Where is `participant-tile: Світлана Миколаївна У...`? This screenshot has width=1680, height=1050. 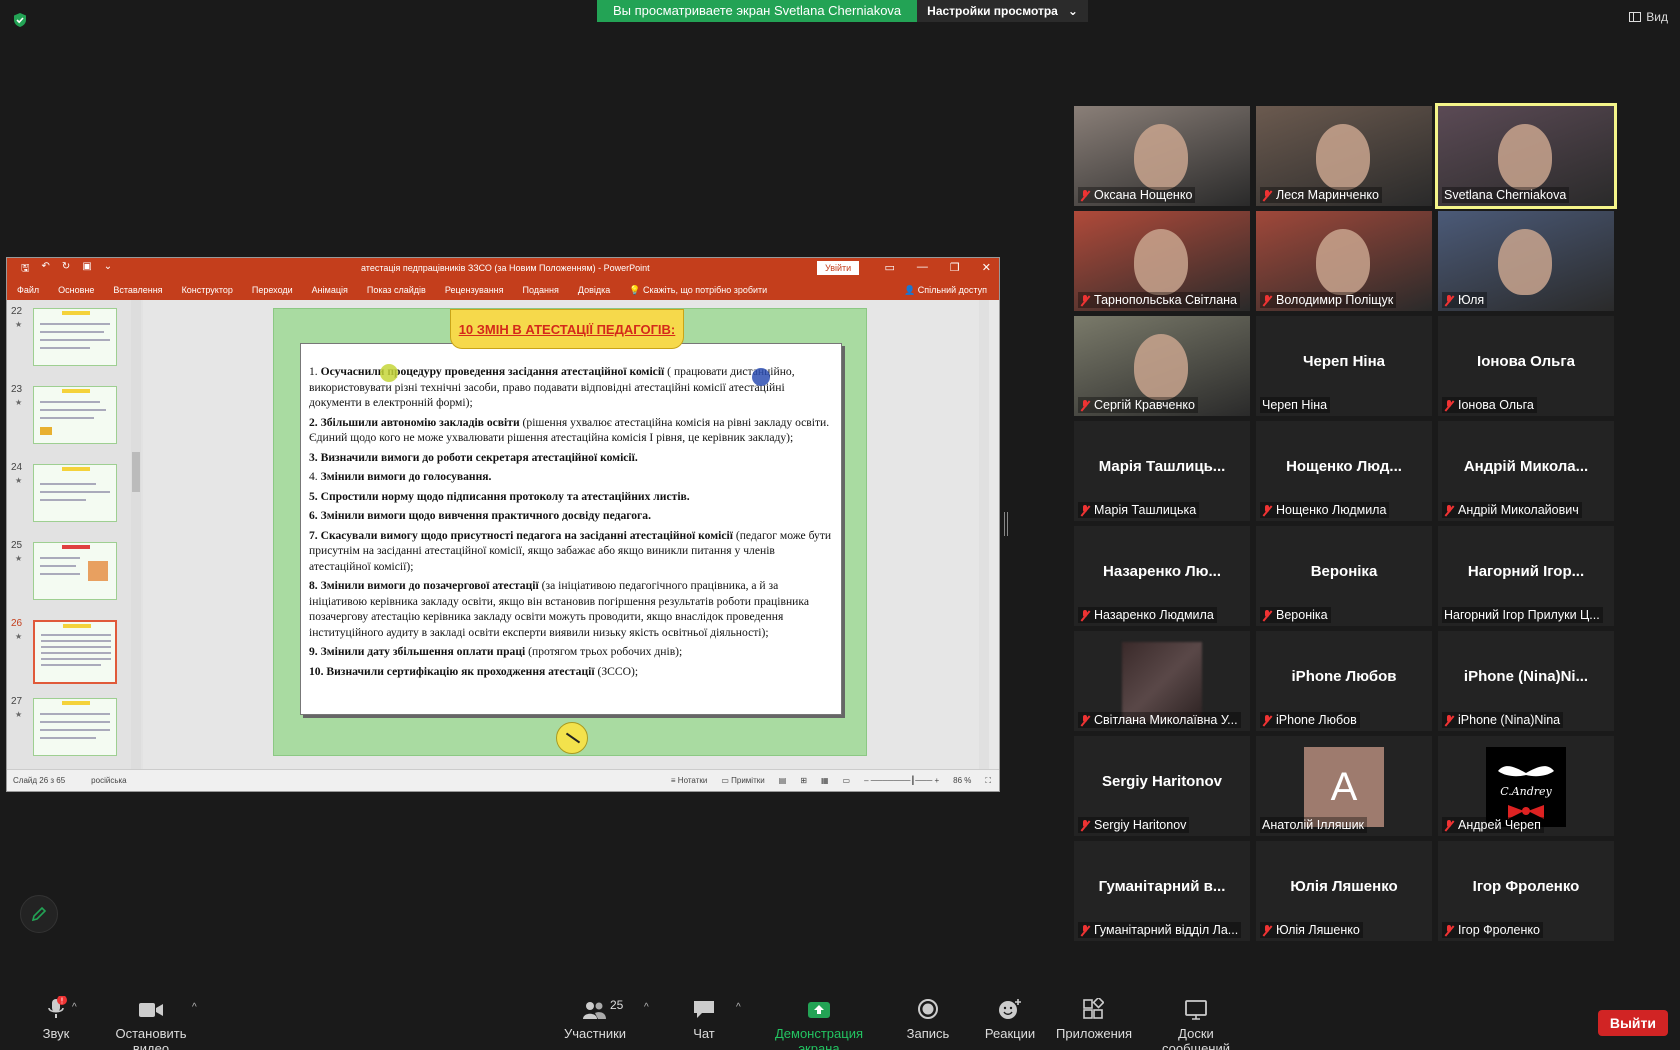 participant-tile: Світлана Миколаївна У... is located at coordinates (1162, 681).